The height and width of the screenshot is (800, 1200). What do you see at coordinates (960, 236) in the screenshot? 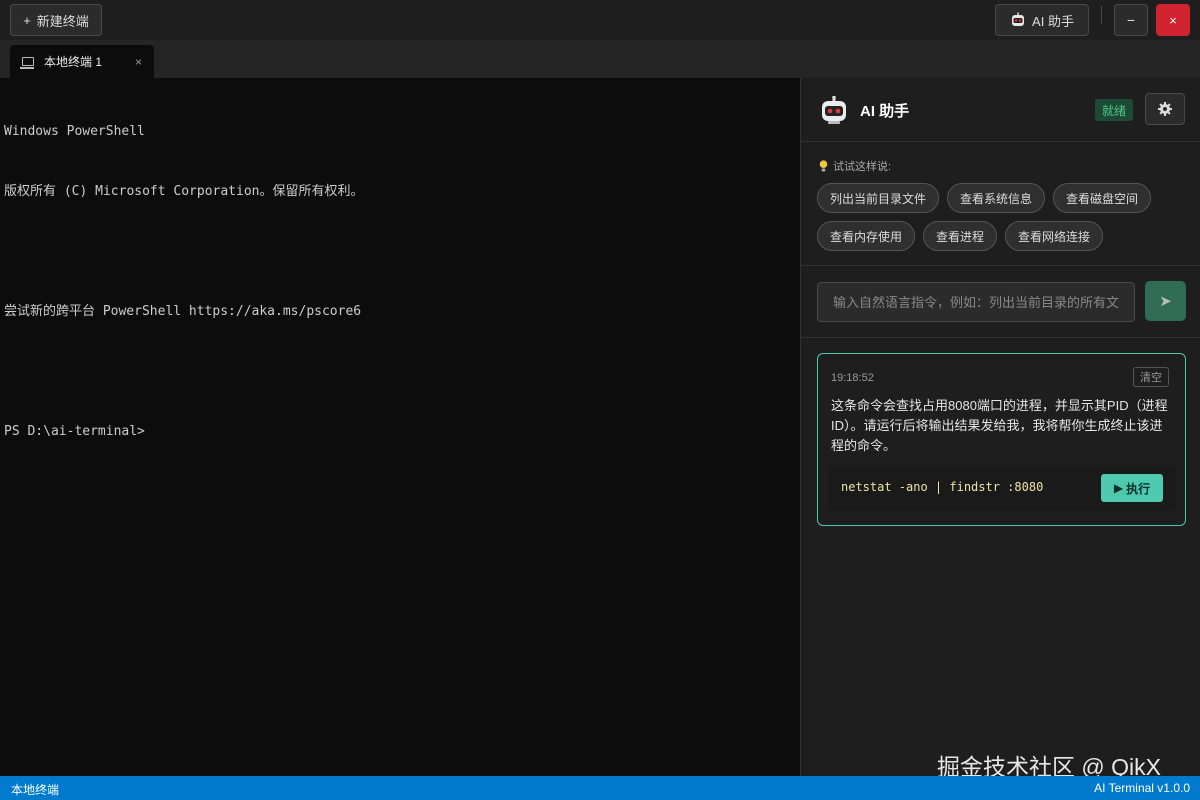
I see `suggestion-chip: 查看进程` at bounding box center [960, 236].